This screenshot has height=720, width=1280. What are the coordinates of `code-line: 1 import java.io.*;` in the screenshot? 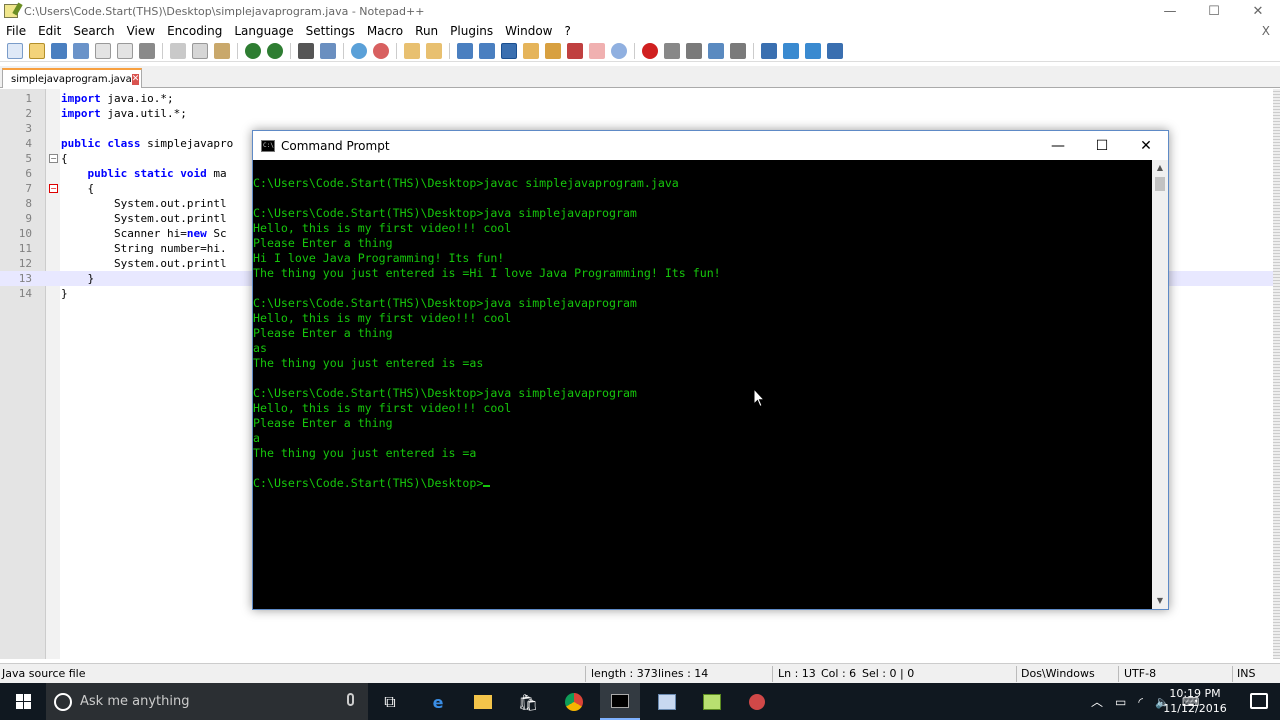 It's located at (636, 98).